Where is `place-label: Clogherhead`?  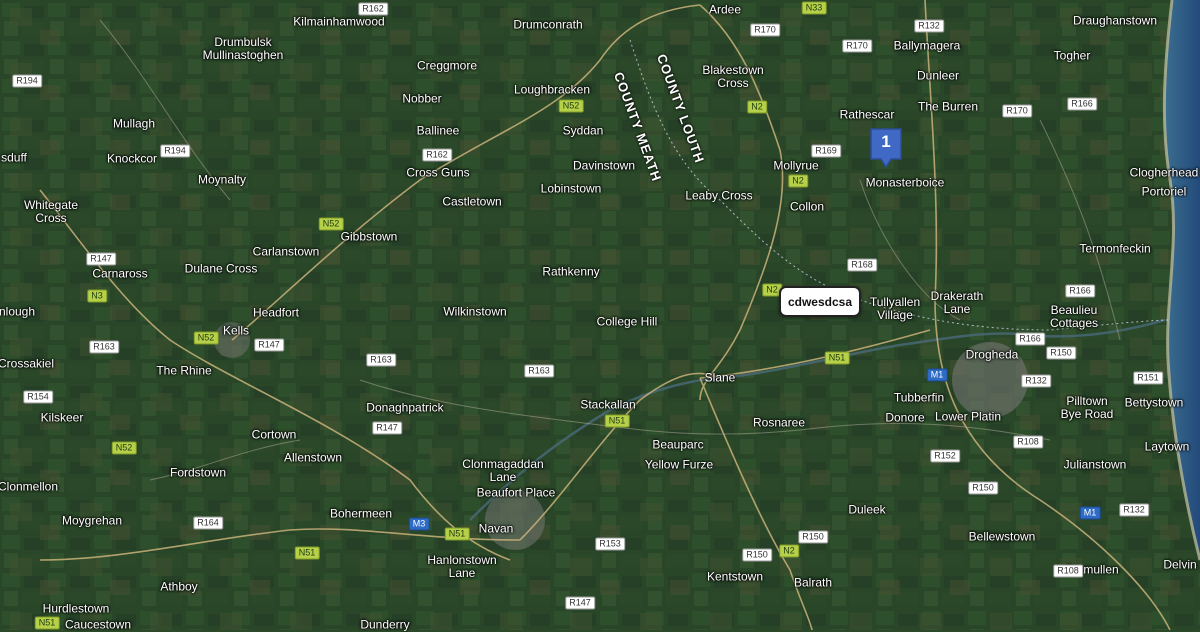 place-label: Clogherhead is located at coordinates (1164, 172).